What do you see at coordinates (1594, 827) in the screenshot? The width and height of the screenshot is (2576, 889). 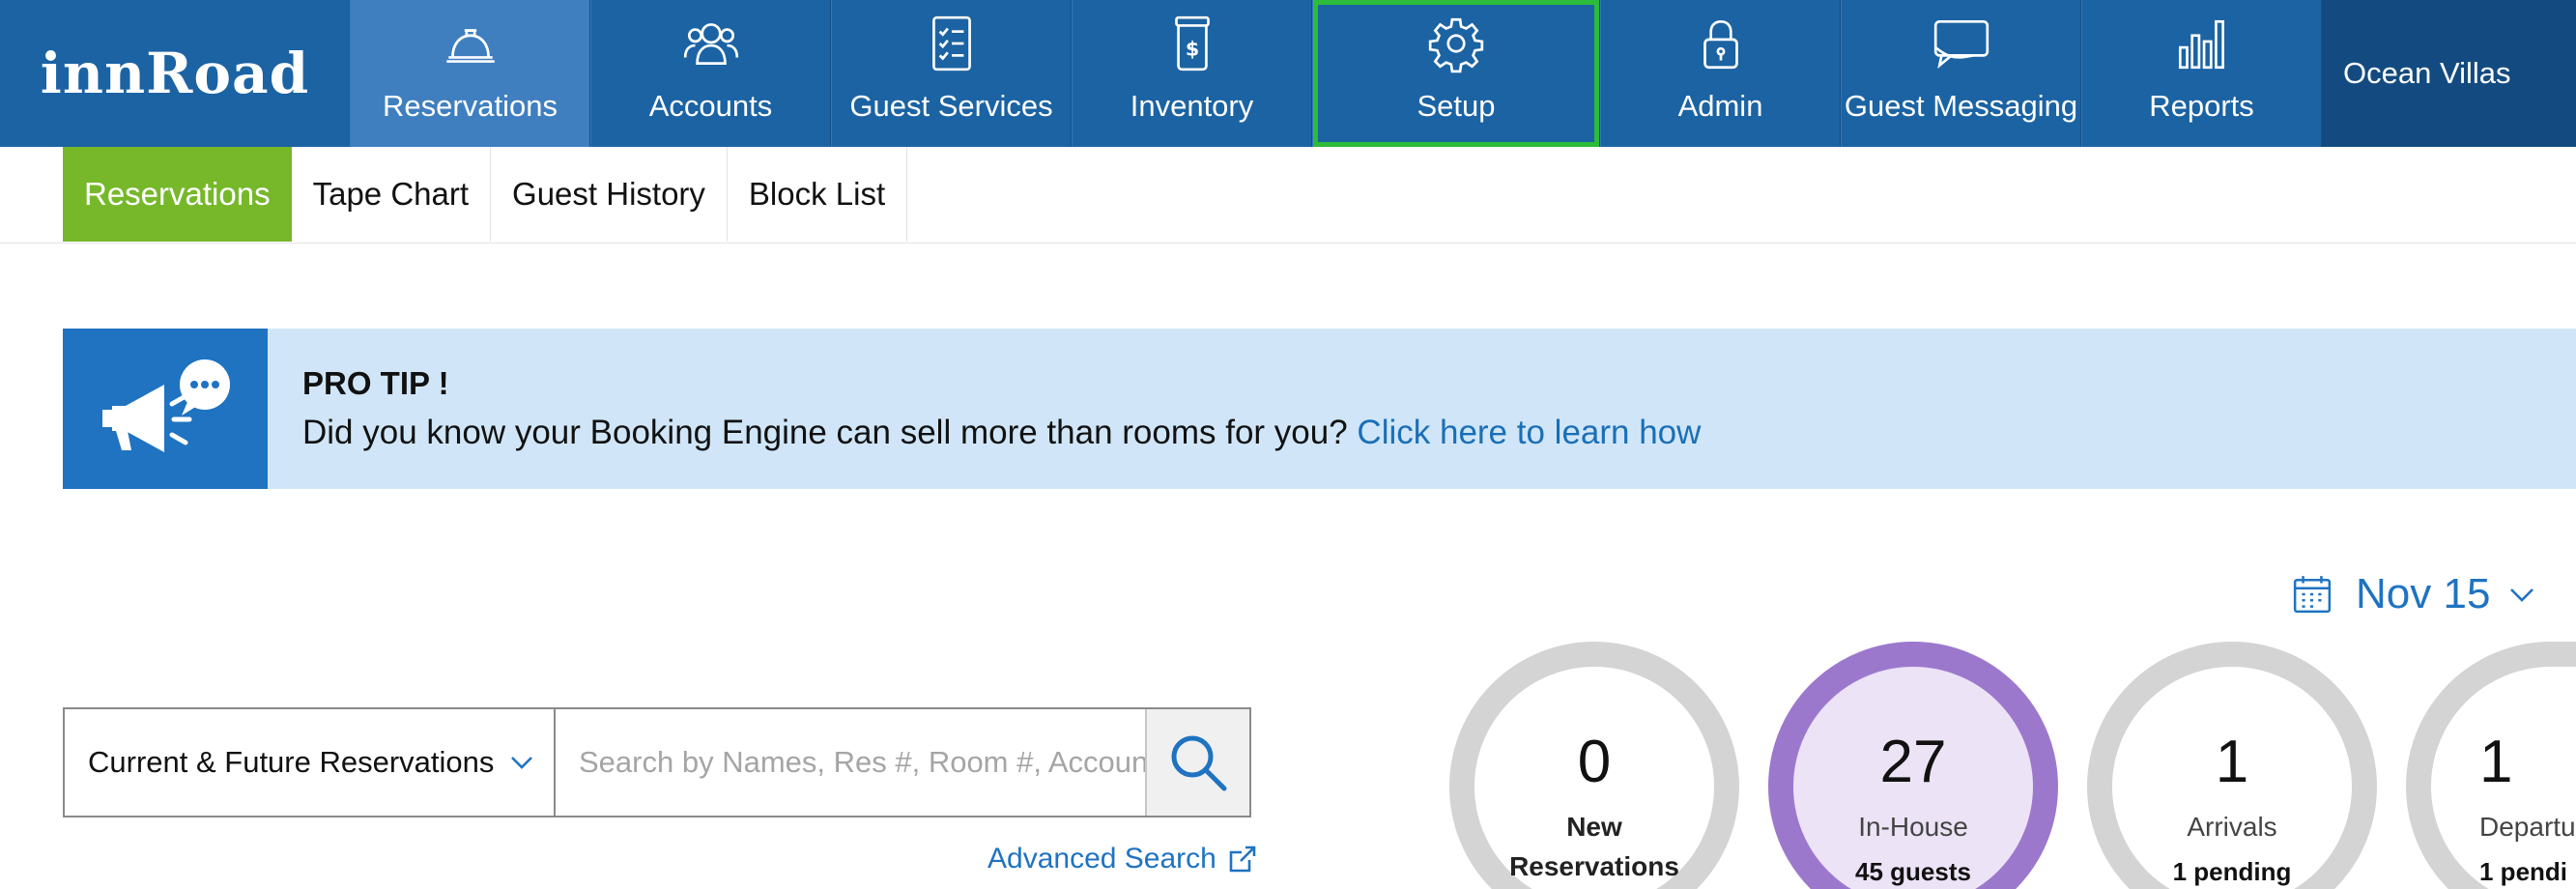 I see `stat-label-line: New` at bounding box center [1594, 827].